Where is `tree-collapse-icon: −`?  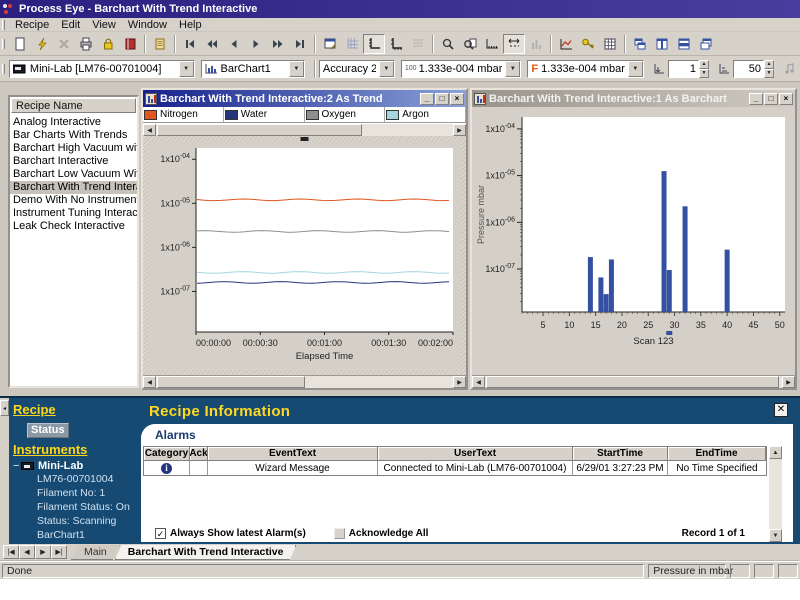
tree-collapse-icon: − is located at coordinates (17, 466).